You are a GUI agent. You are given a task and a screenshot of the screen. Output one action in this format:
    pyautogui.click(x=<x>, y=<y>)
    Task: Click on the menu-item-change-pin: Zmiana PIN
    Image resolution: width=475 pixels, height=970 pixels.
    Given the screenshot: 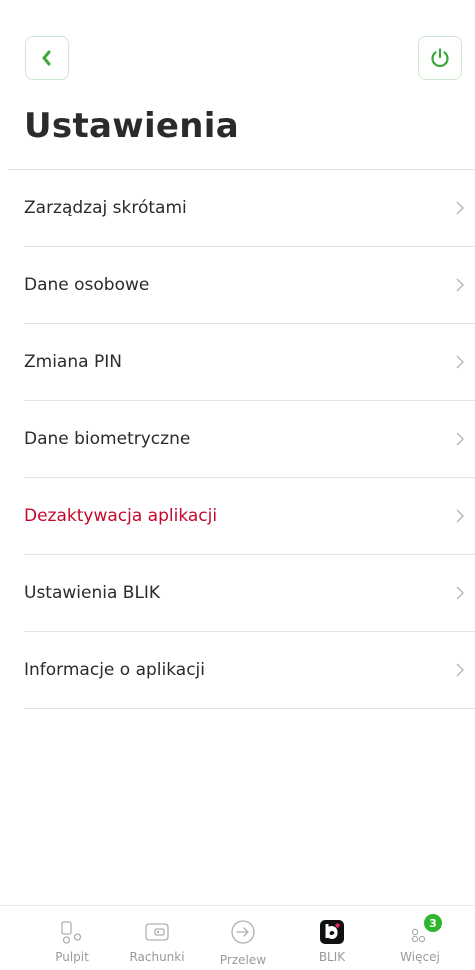 What is the action you would take?
    pyautogui.click(x=249, y=362)
    